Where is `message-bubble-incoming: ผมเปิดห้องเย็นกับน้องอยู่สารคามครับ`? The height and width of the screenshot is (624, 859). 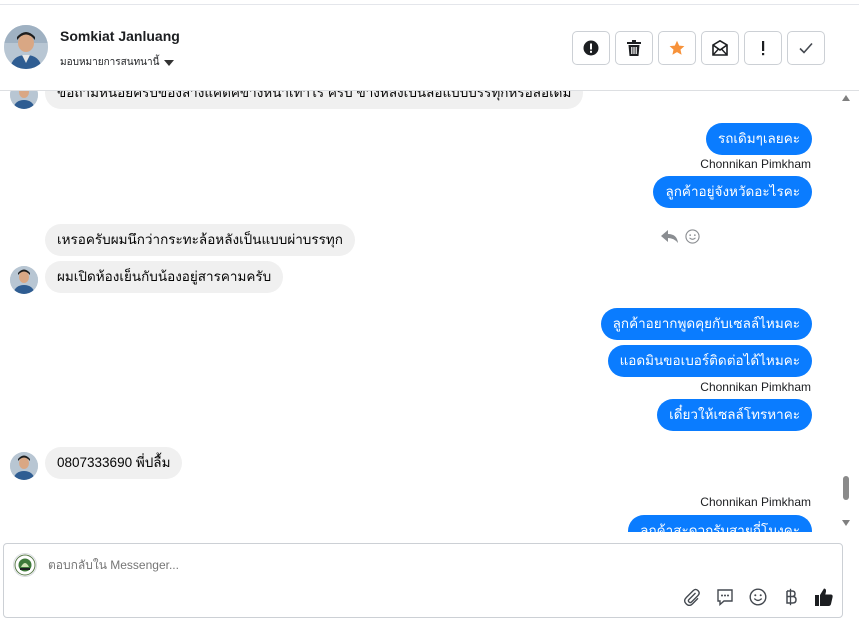
message-bubble-incoming: ผมเปิดห้องเย็นกับน้องอยู่สารคามครับ is located at coordinates (164, 277).